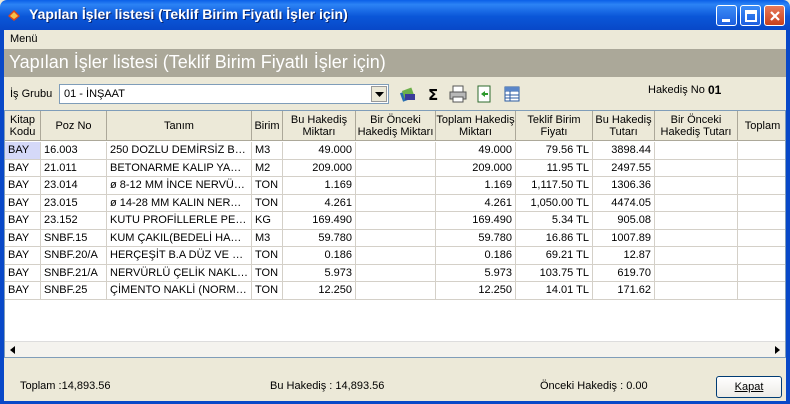 The image size is (790, 404). I want to click on cell-teklif-birim-fiyati: 16.86 TL, so click(554, 238).